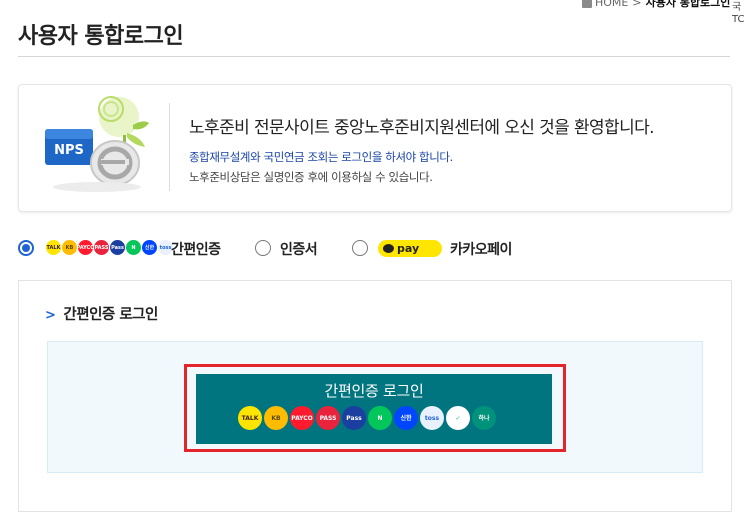 This screenshot has width=744, height=512. Describe the element at coordinates (26, 248) in the screenshot. I see `radio-easy-auth` at that location.